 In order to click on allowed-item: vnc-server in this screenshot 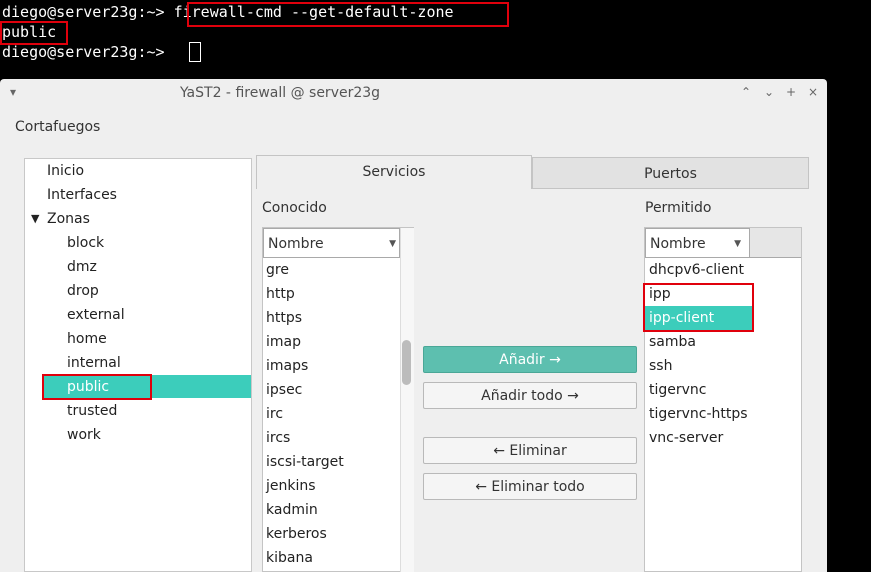, I will do `click(684, 438)`.